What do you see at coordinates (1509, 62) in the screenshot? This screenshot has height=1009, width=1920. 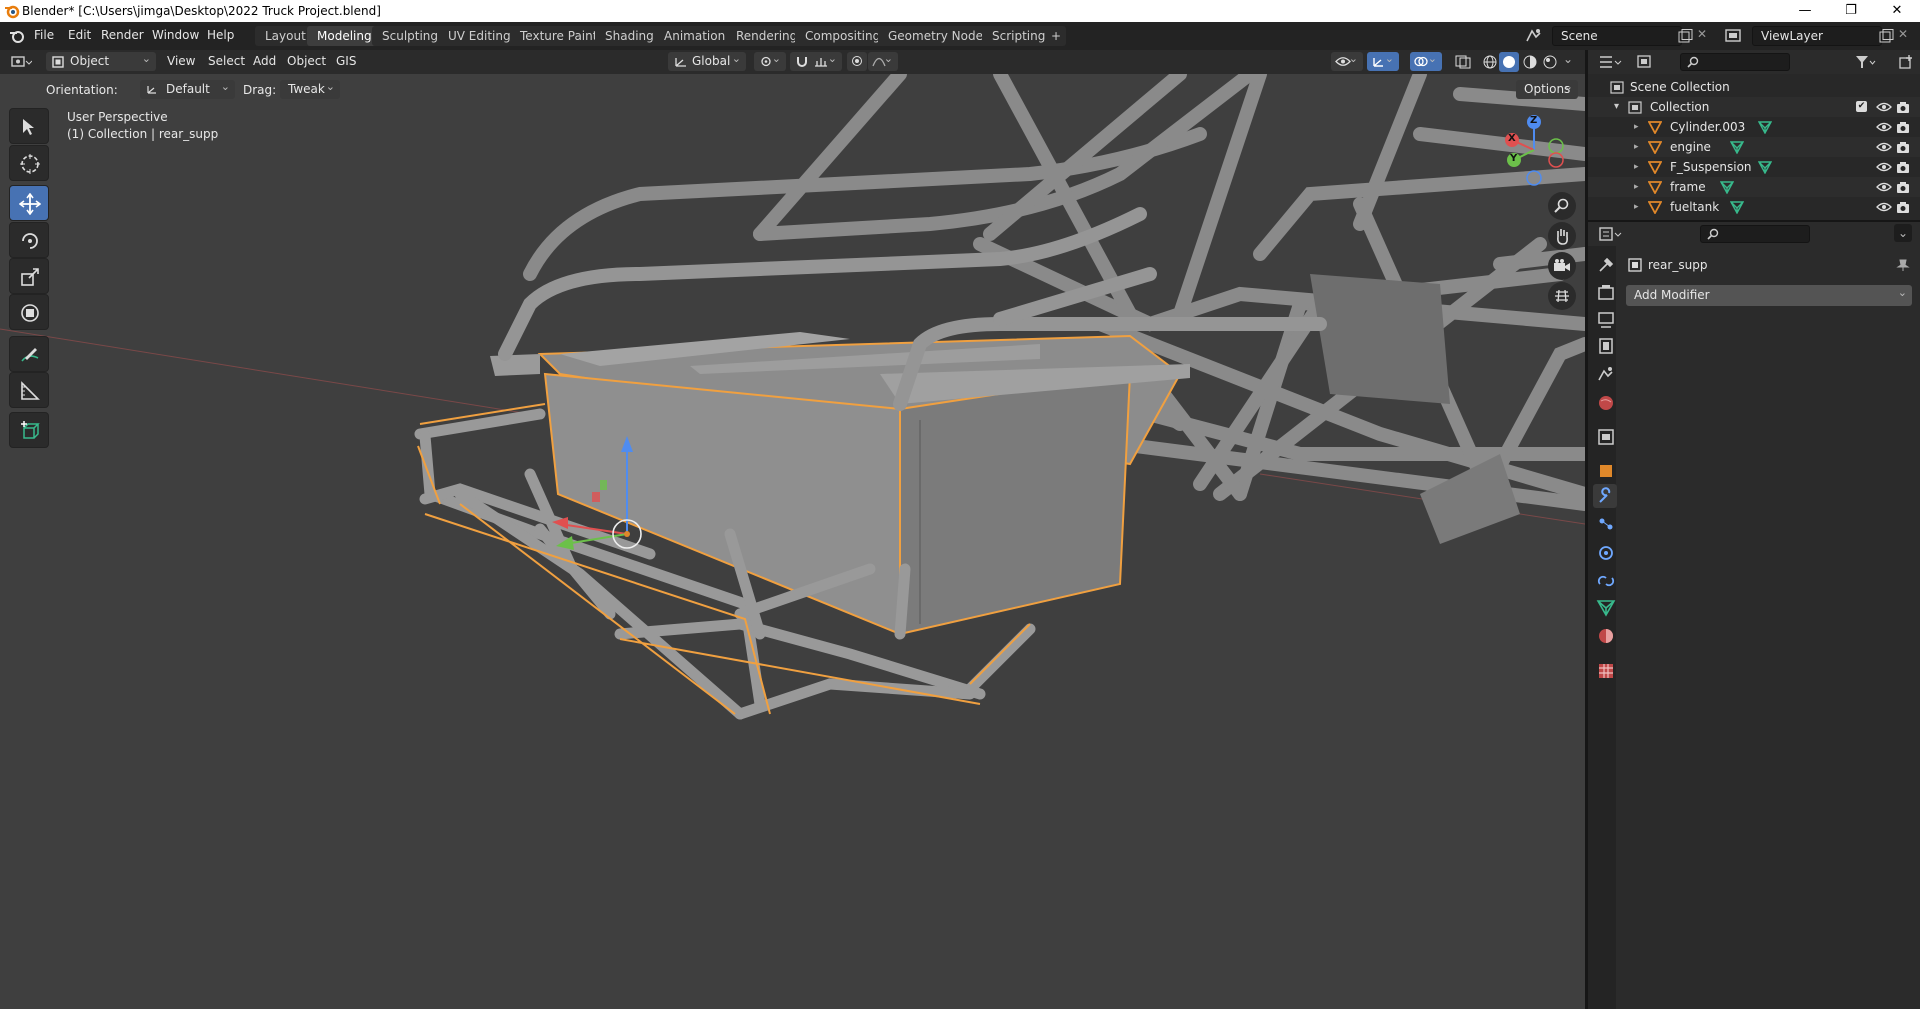 I see `solid-shading-button` at bounding box center [1509, 62].